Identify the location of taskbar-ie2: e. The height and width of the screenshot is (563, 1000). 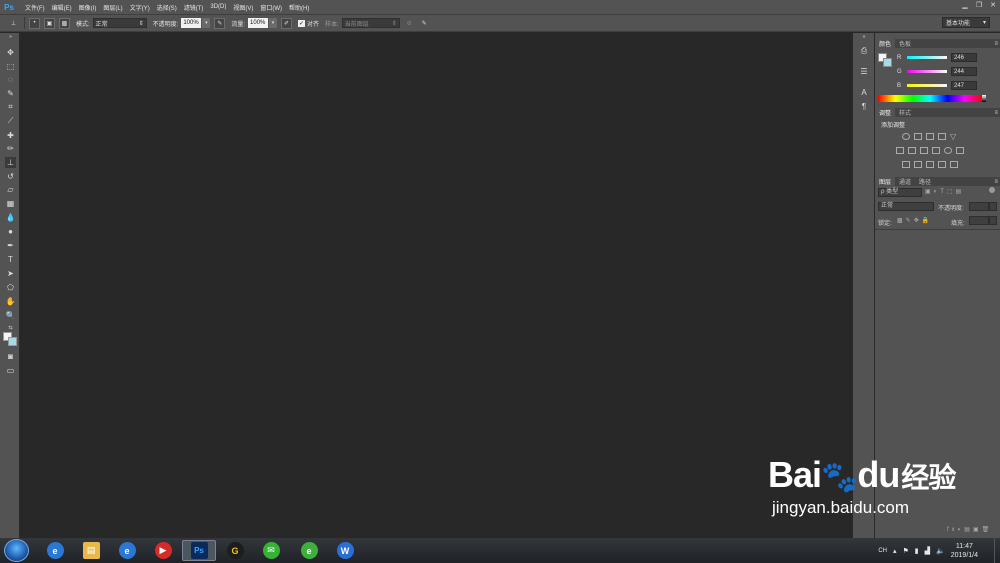
(127, 550).